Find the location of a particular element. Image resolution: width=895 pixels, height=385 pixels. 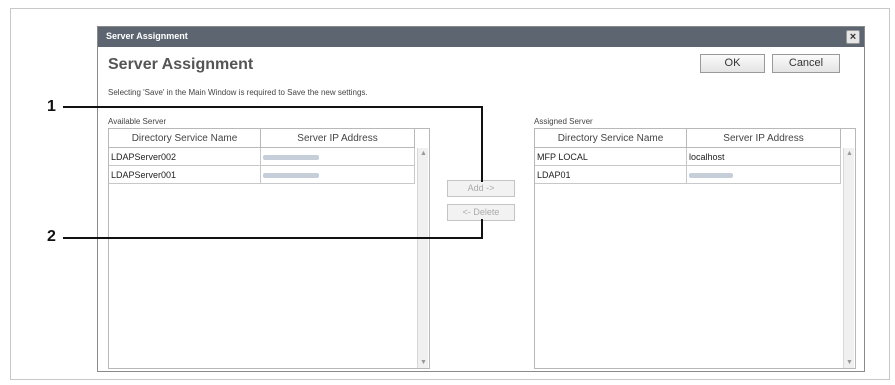

directory-service-name-cell: MFP LOCAL is located at coordinates (611, 156).